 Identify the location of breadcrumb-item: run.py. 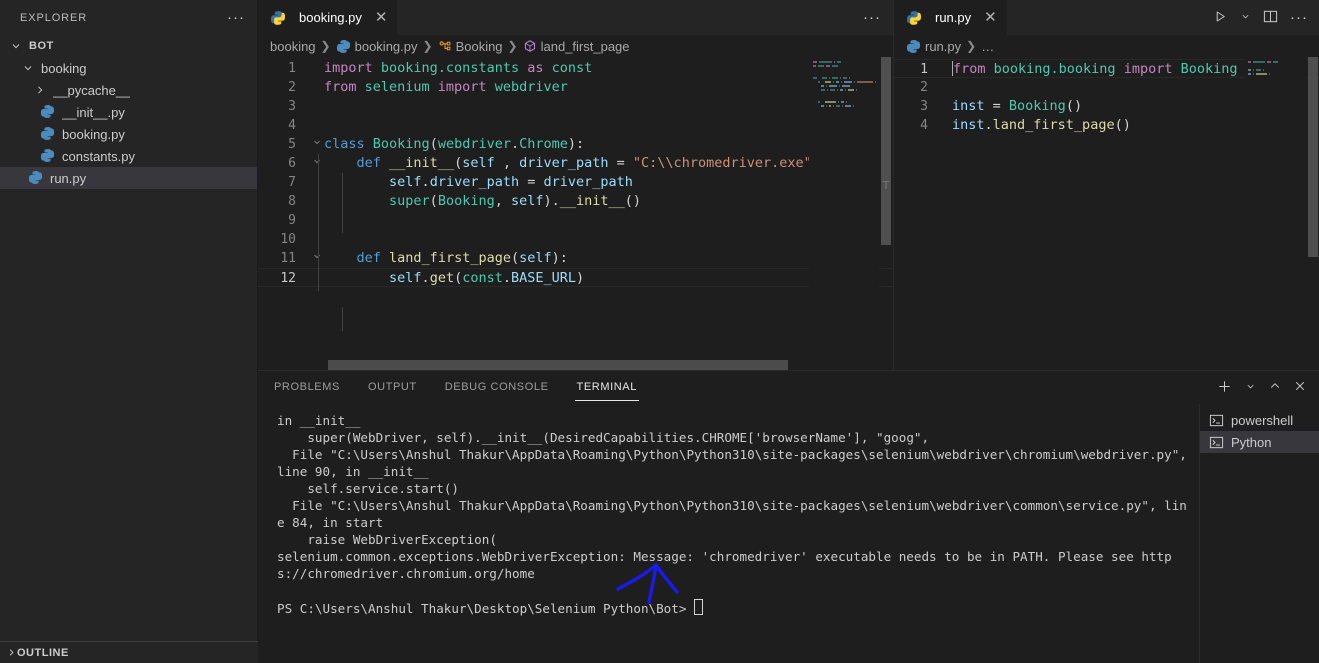
(933, 46).